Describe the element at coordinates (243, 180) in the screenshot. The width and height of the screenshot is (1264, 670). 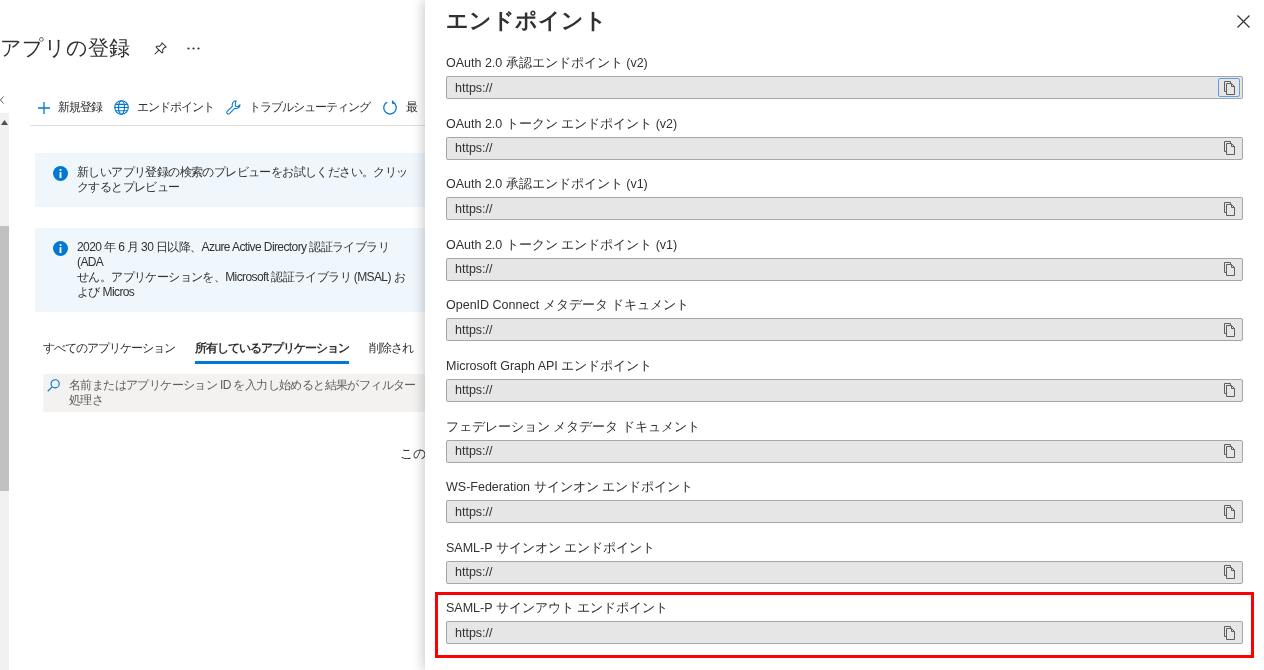
I see `banner-text: 新しいアプリ登録の検索のプレビューをお試しください。クリックするとプレビュー` at that location.